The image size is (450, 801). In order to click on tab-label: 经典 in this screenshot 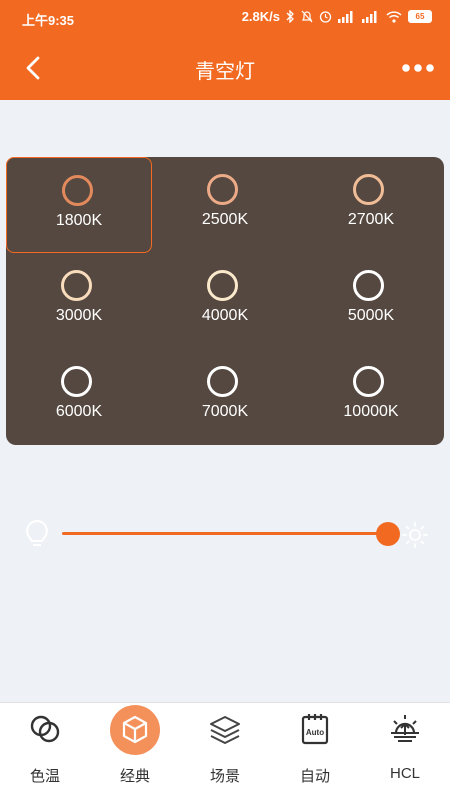, I will do `click(134, 776)`.